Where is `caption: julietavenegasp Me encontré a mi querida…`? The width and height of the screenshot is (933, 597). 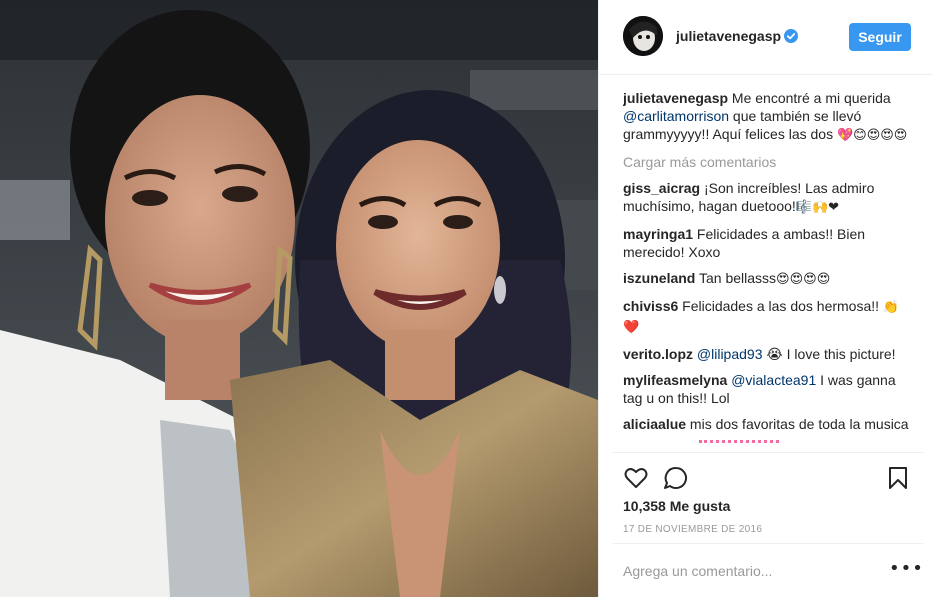 caption: julietavenegasp Me encontré a mi querida… is located at coordinates (768, 117).